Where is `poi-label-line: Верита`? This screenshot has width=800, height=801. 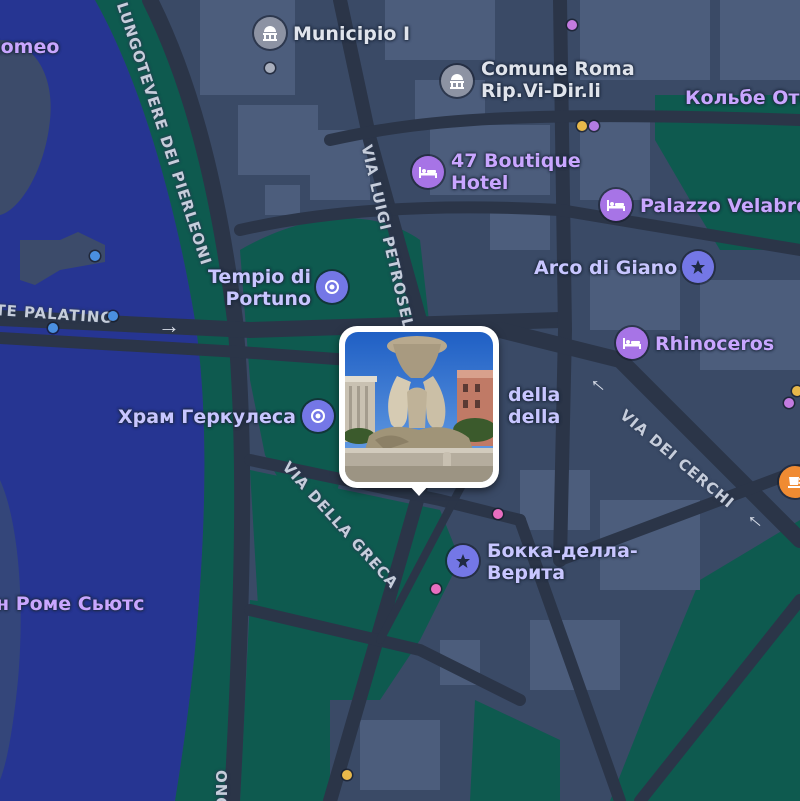
poi-label-line: Верита is located at coordinates (526, 573).